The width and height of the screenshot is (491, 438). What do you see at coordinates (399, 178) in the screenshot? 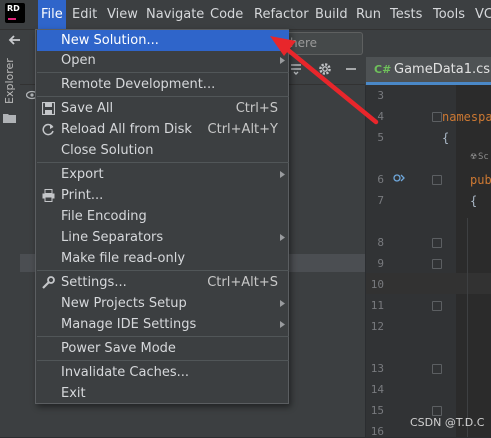
I see `overrides-gutter-icon` at bounding box center [399, 178].